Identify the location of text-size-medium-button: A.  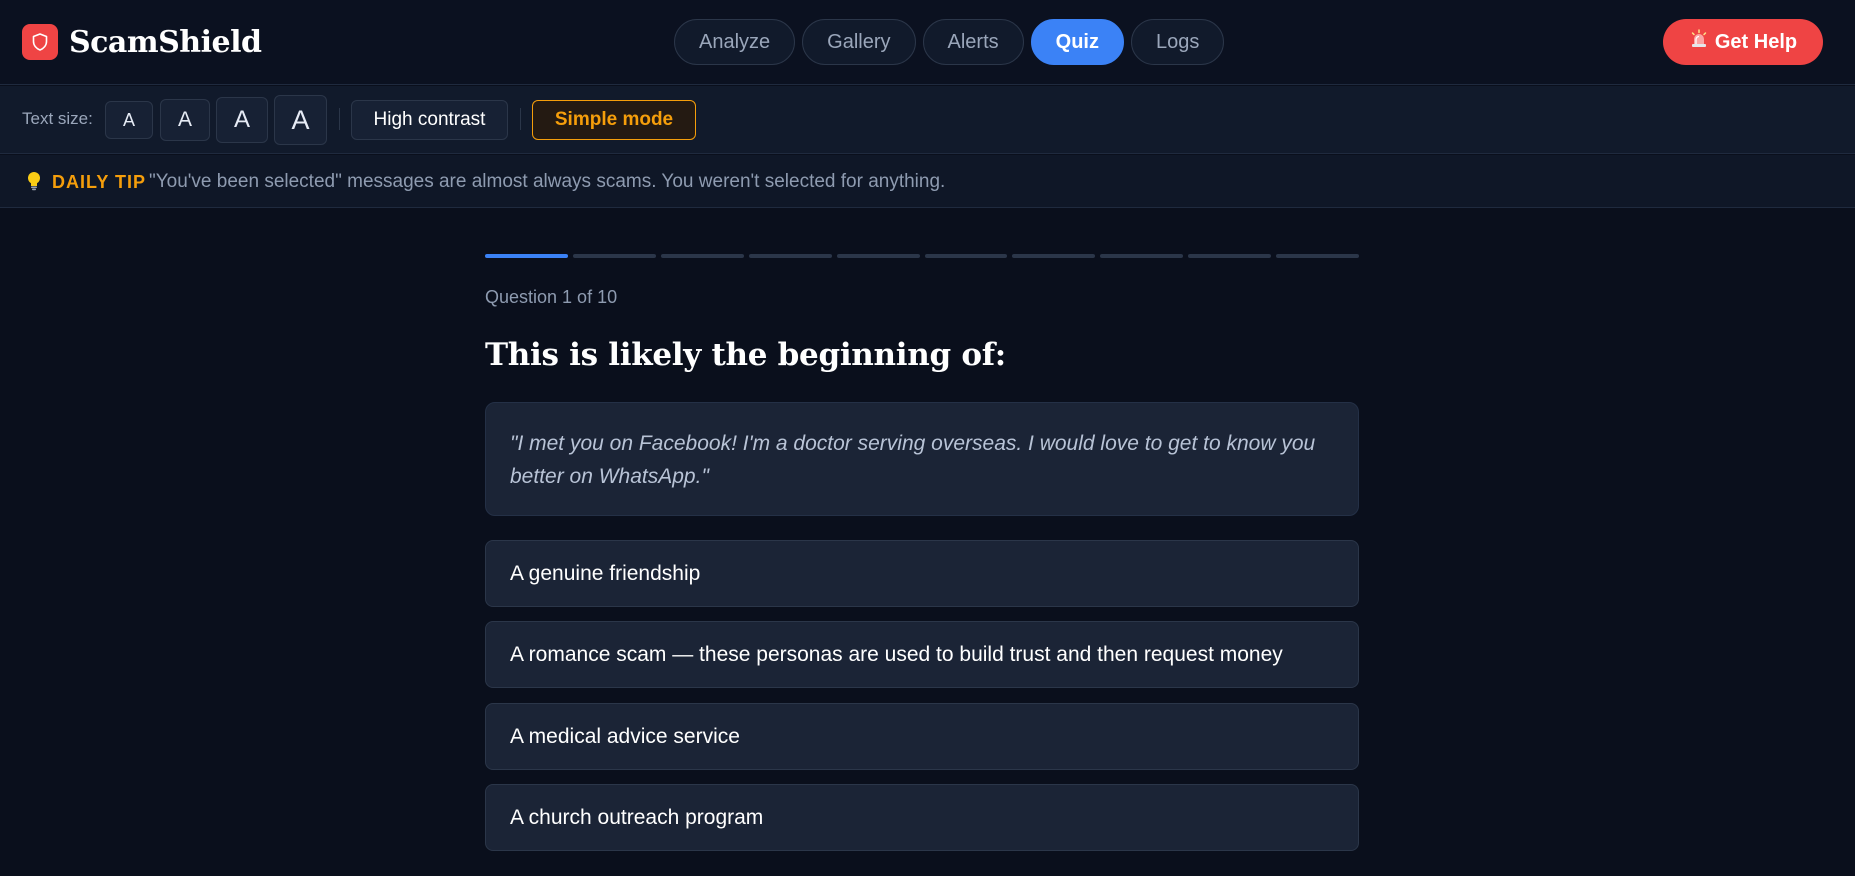
(185, 120).